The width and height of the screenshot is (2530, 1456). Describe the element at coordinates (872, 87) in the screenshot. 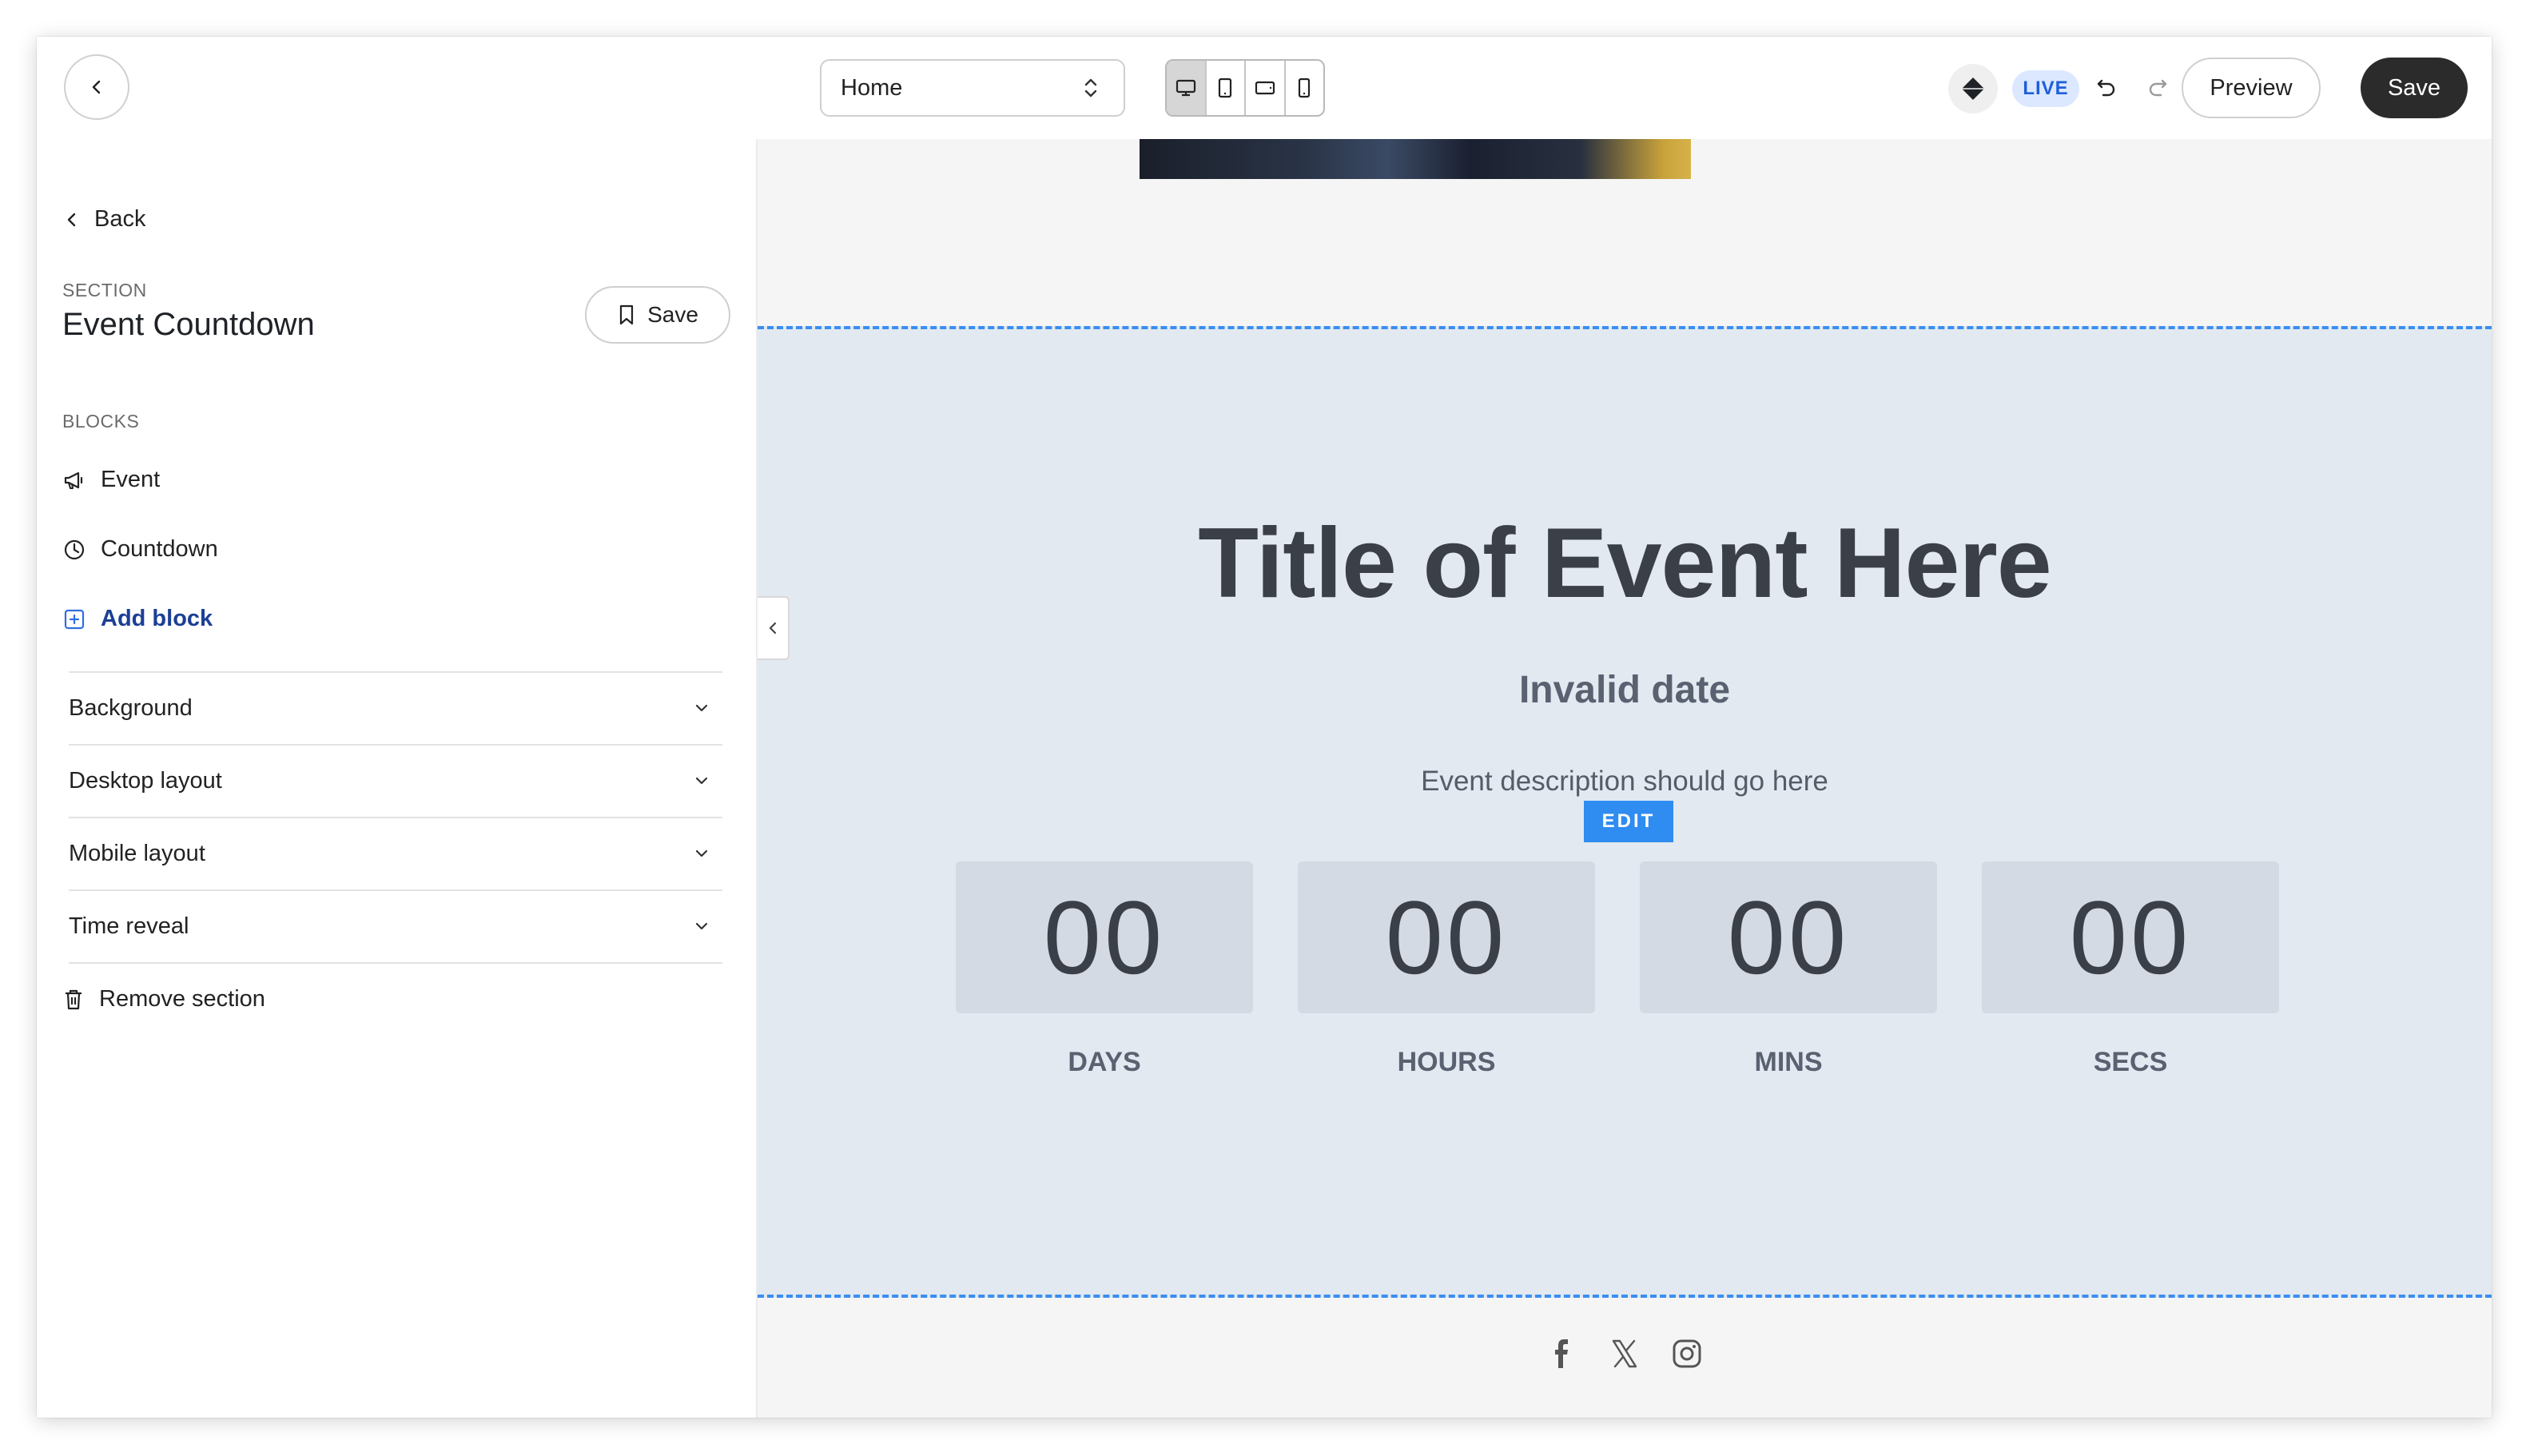

I see `page-select-value: Home` at that location.